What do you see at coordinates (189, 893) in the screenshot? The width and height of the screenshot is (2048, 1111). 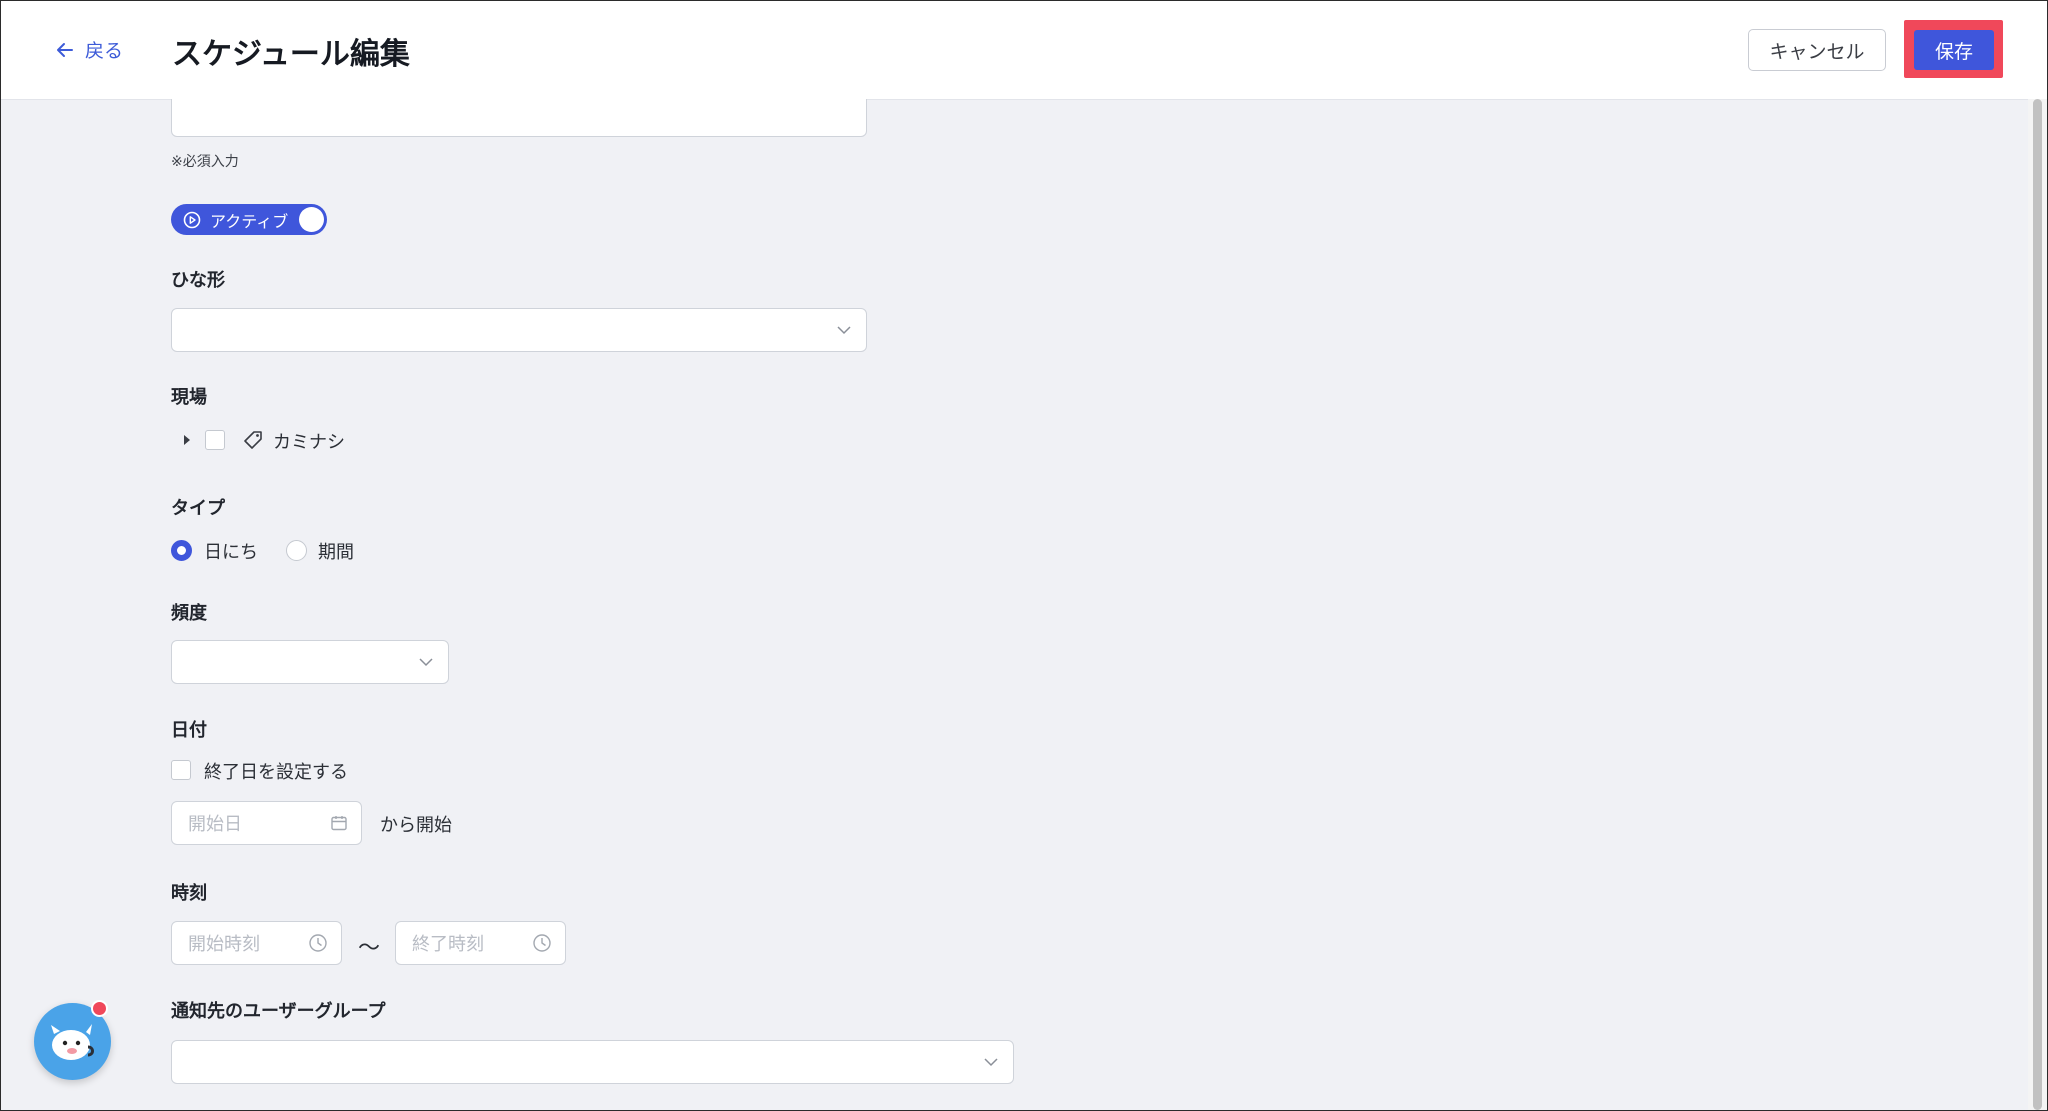 I see `time-label: 時刻` at bounding box center [189, 893].